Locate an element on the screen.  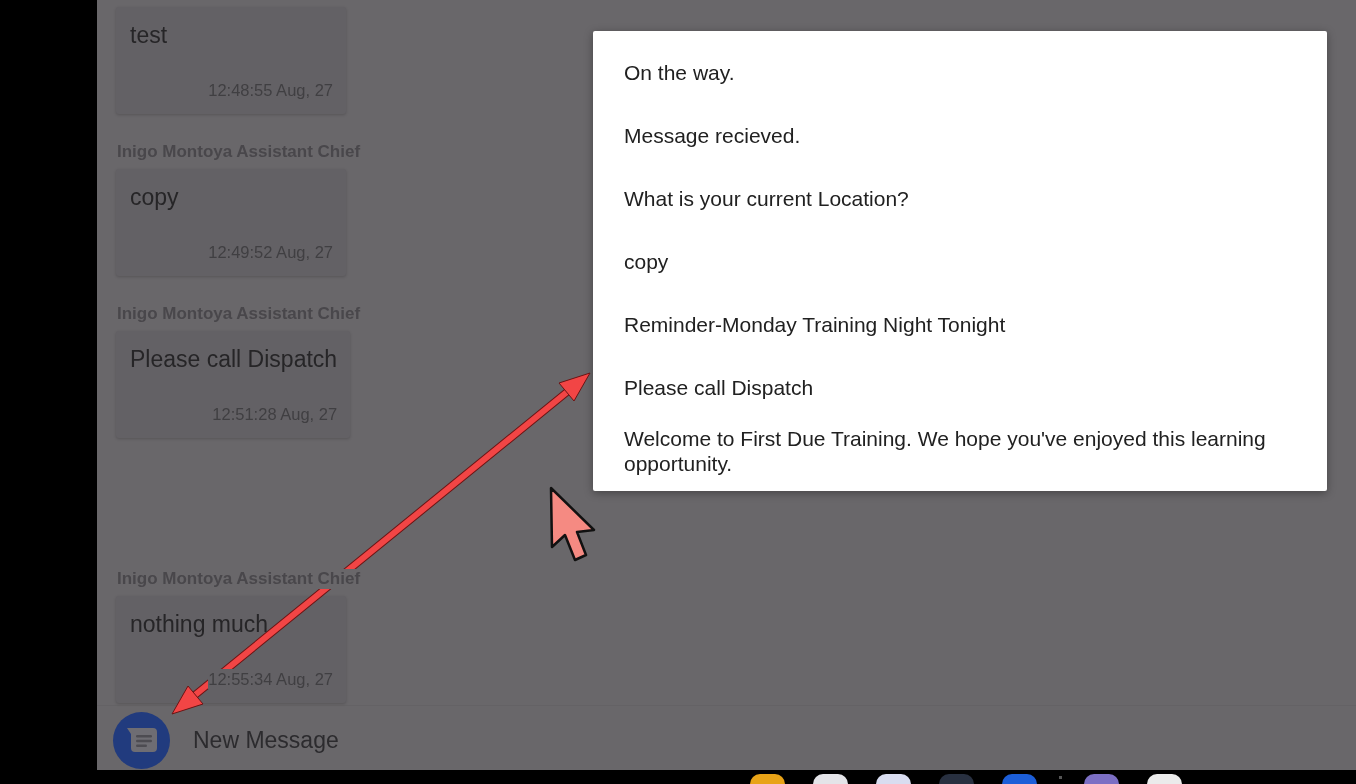
pointer-cursor-icon is located at coordinates (572, 524).